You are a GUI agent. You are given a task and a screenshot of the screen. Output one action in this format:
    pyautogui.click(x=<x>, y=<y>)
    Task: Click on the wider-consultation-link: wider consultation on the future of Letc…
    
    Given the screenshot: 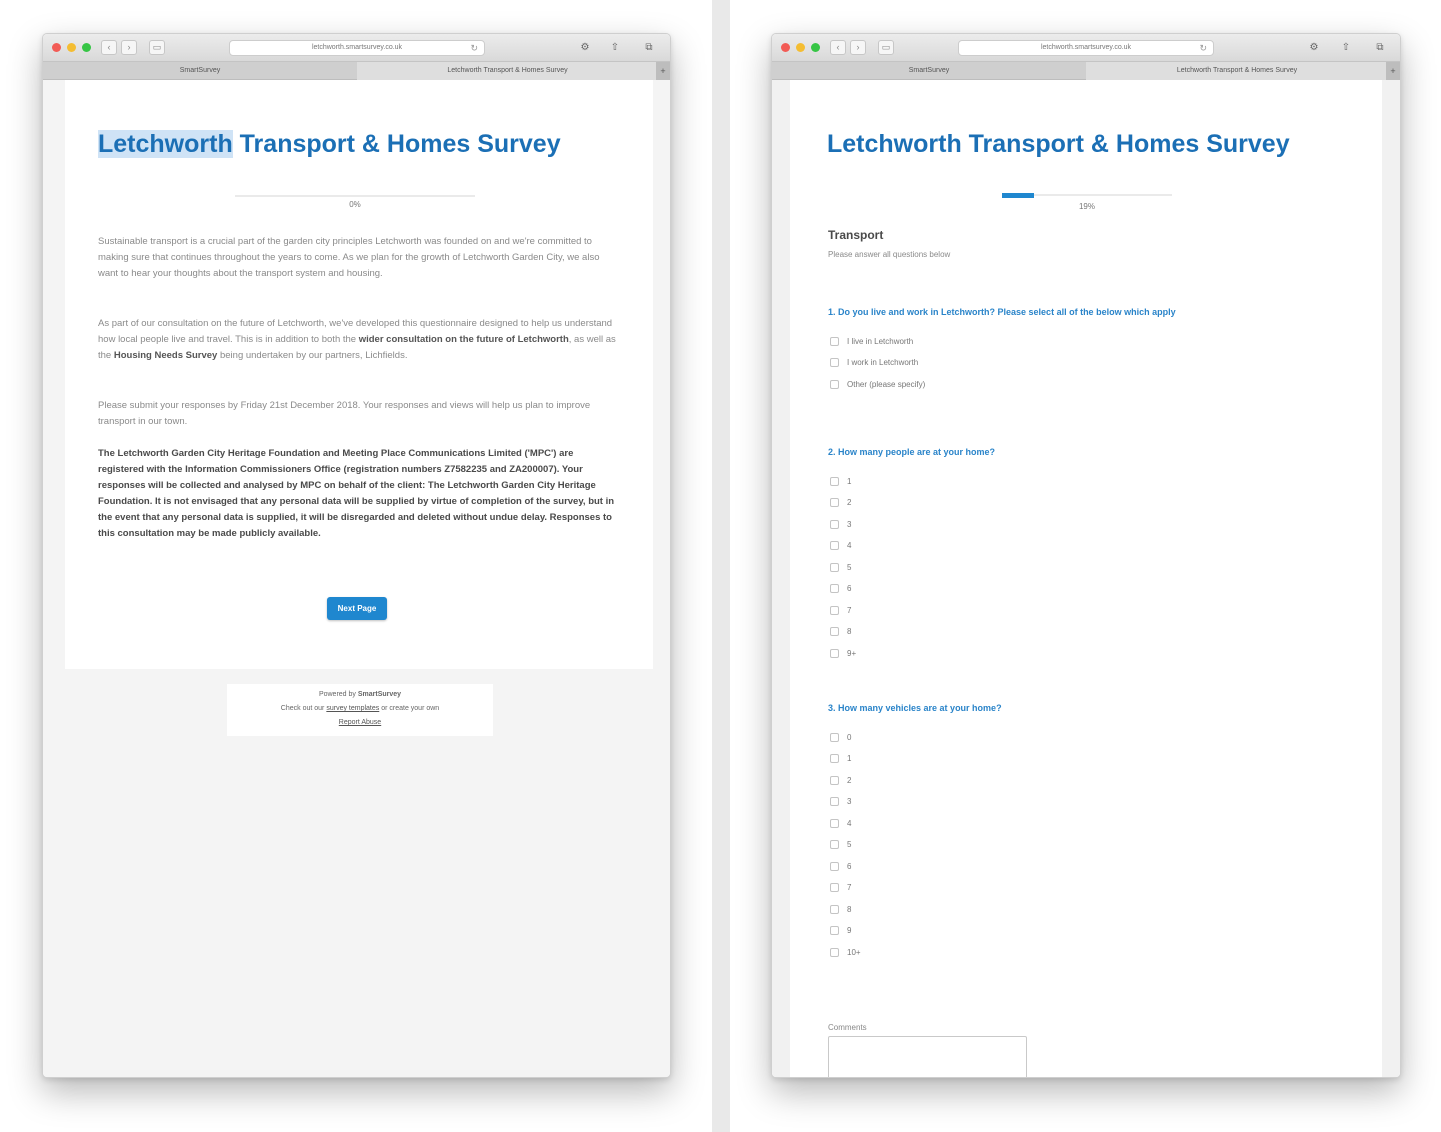 What is the action you would take?
    pyautogui.click(x=464, y=339)
    